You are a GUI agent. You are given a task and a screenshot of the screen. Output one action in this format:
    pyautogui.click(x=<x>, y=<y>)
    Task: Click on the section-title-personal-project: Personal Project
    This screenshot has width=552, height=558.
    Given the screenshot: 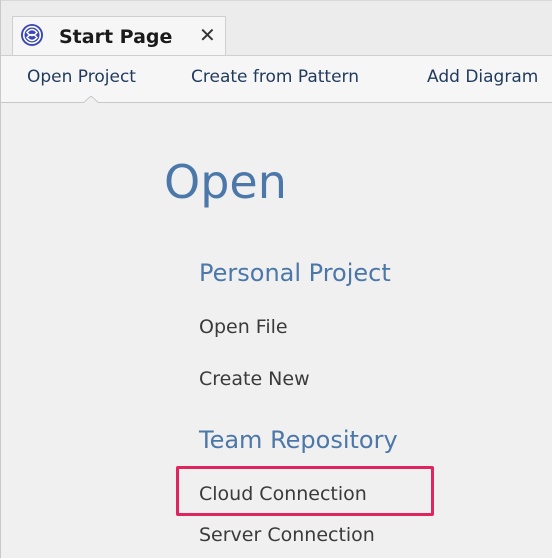 What is the action you would take?
    pyautogui.click(x=295, y=273)
    